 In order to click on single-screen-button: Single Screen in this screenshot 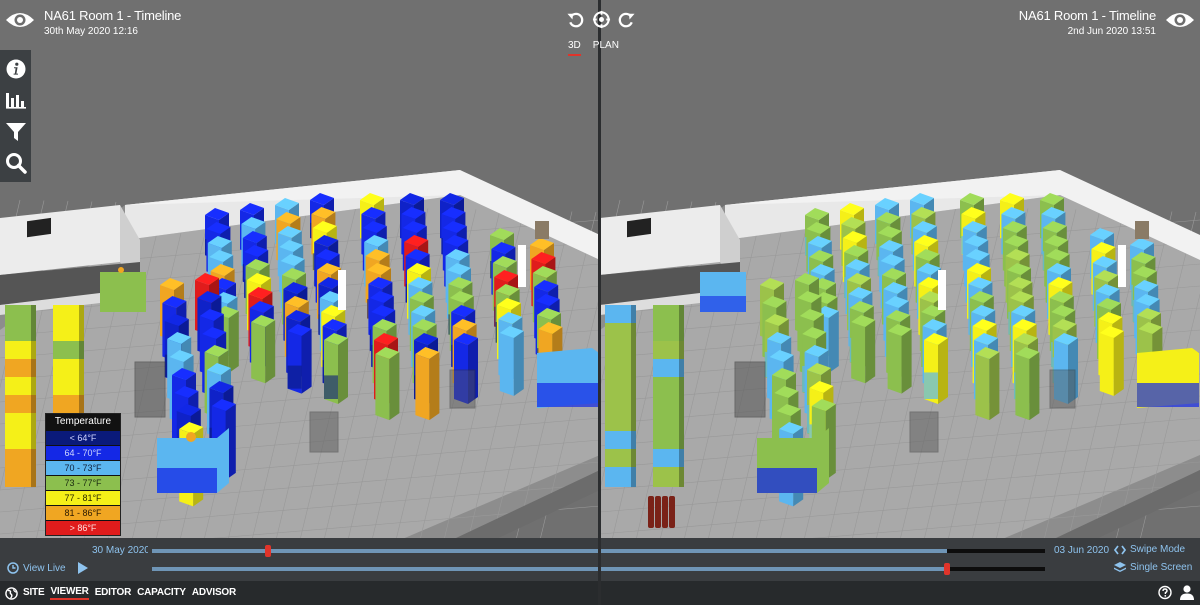, I will do `click(1153, 567)`.